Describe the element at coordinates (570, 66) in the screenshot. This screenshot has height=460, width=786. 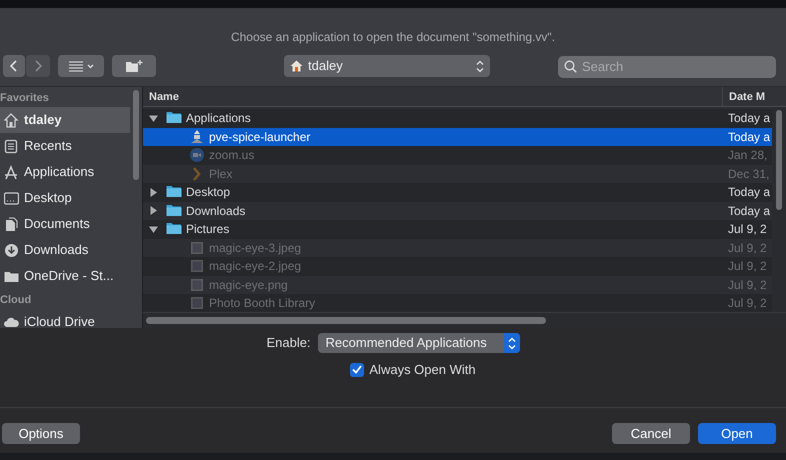
I see `search-icon` at that location.